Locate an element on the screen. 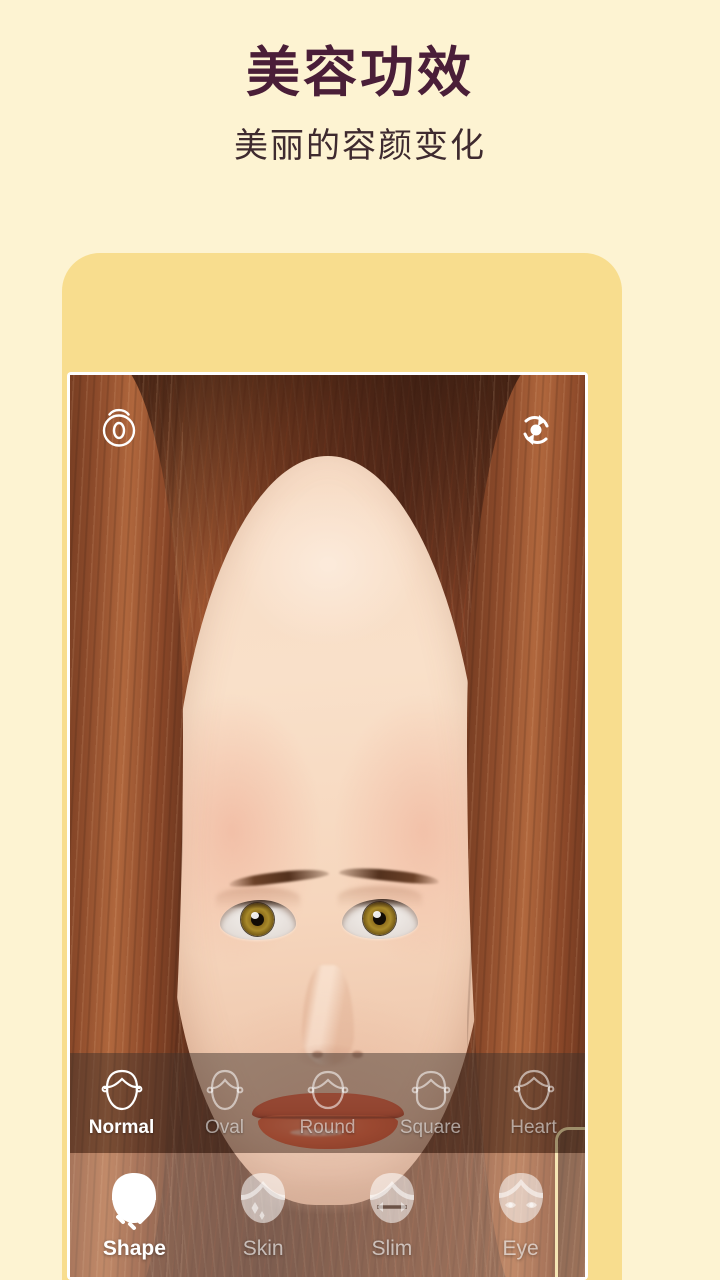 The image size is (720, 1280). shape-option-round: Round is located at coordinates (327, 1103).